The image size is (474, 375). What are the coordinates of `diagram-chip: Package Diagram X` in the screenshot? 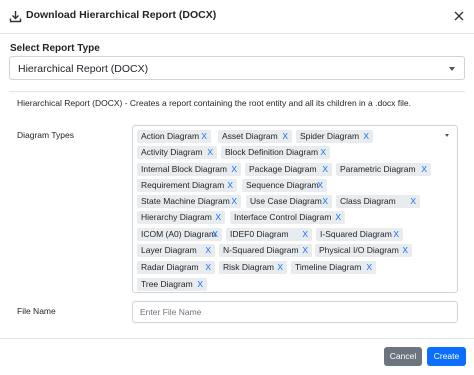 It's located at (288, 169).